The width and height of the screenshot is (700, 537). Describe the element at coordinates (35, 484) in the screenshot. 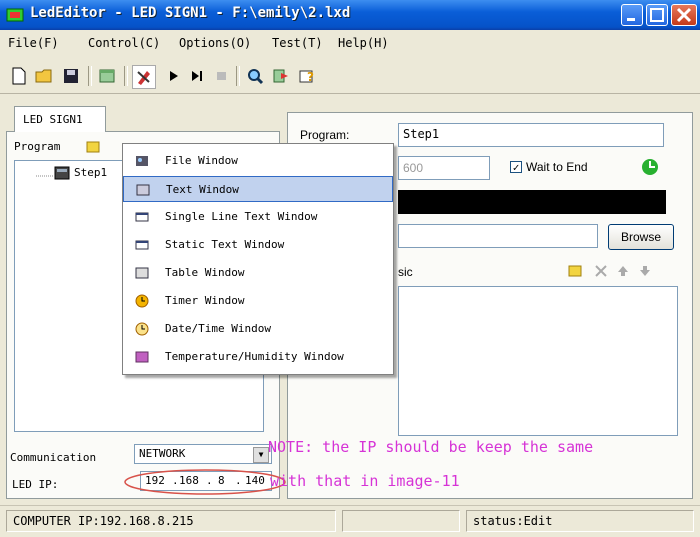

I see `led-ip-label: LED IP:` at that location.